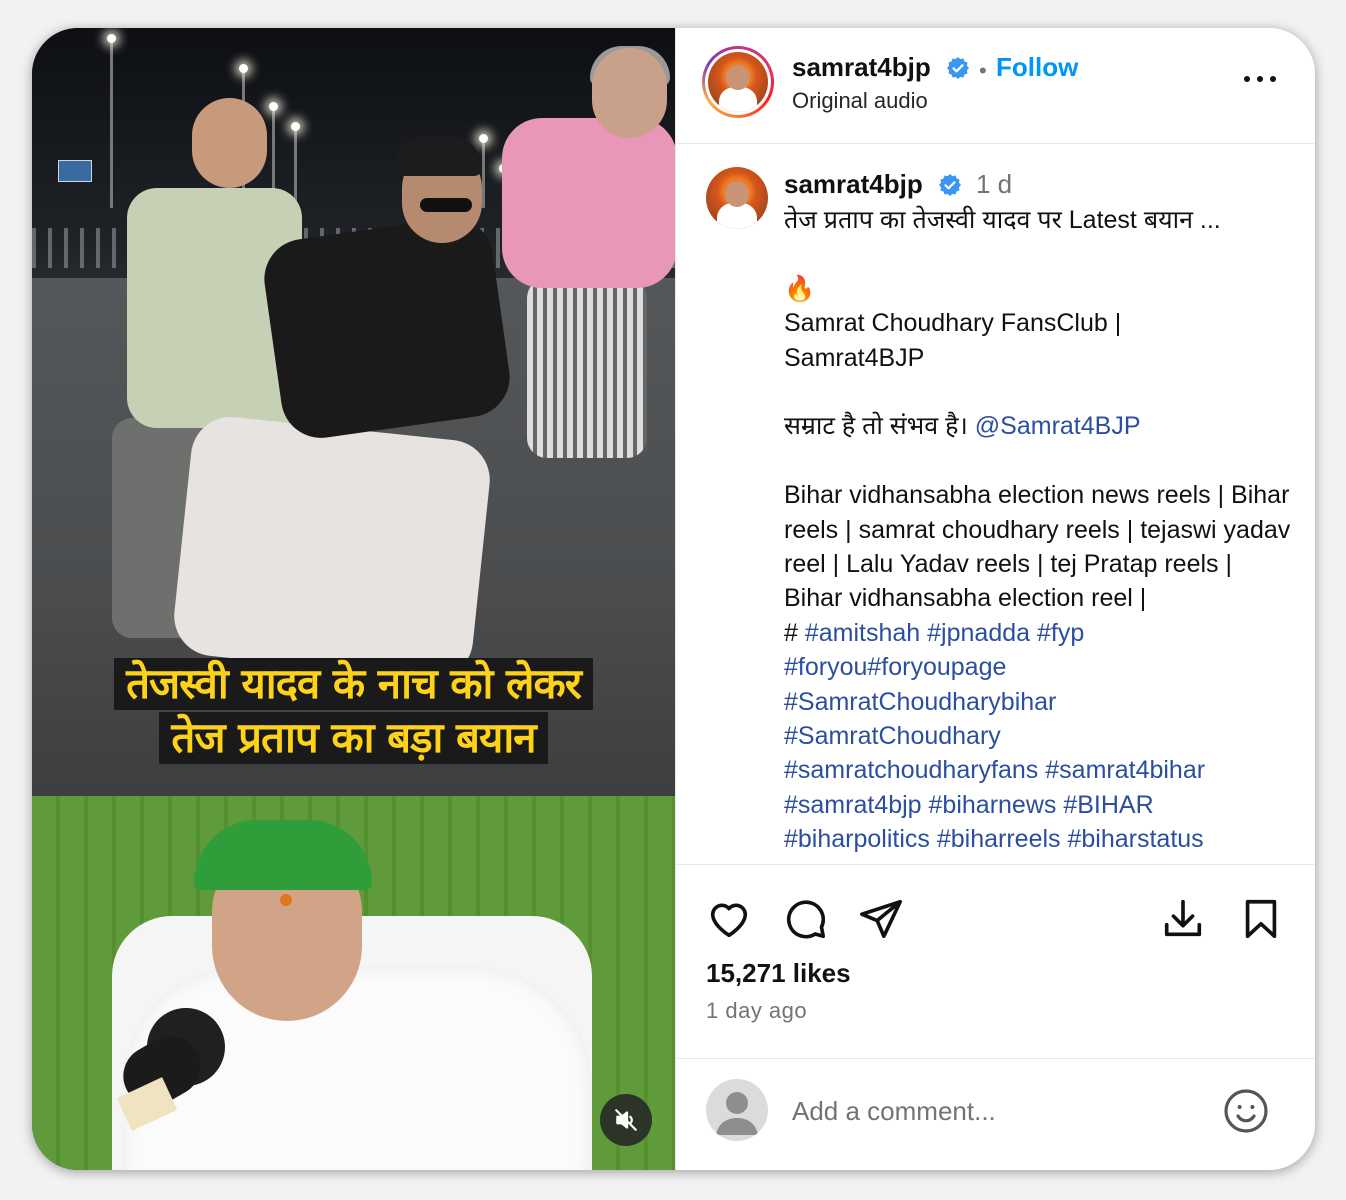  Describe the element at coordinates (881, 919) in the screenshot. I see `paper-plane-icon` at that location.